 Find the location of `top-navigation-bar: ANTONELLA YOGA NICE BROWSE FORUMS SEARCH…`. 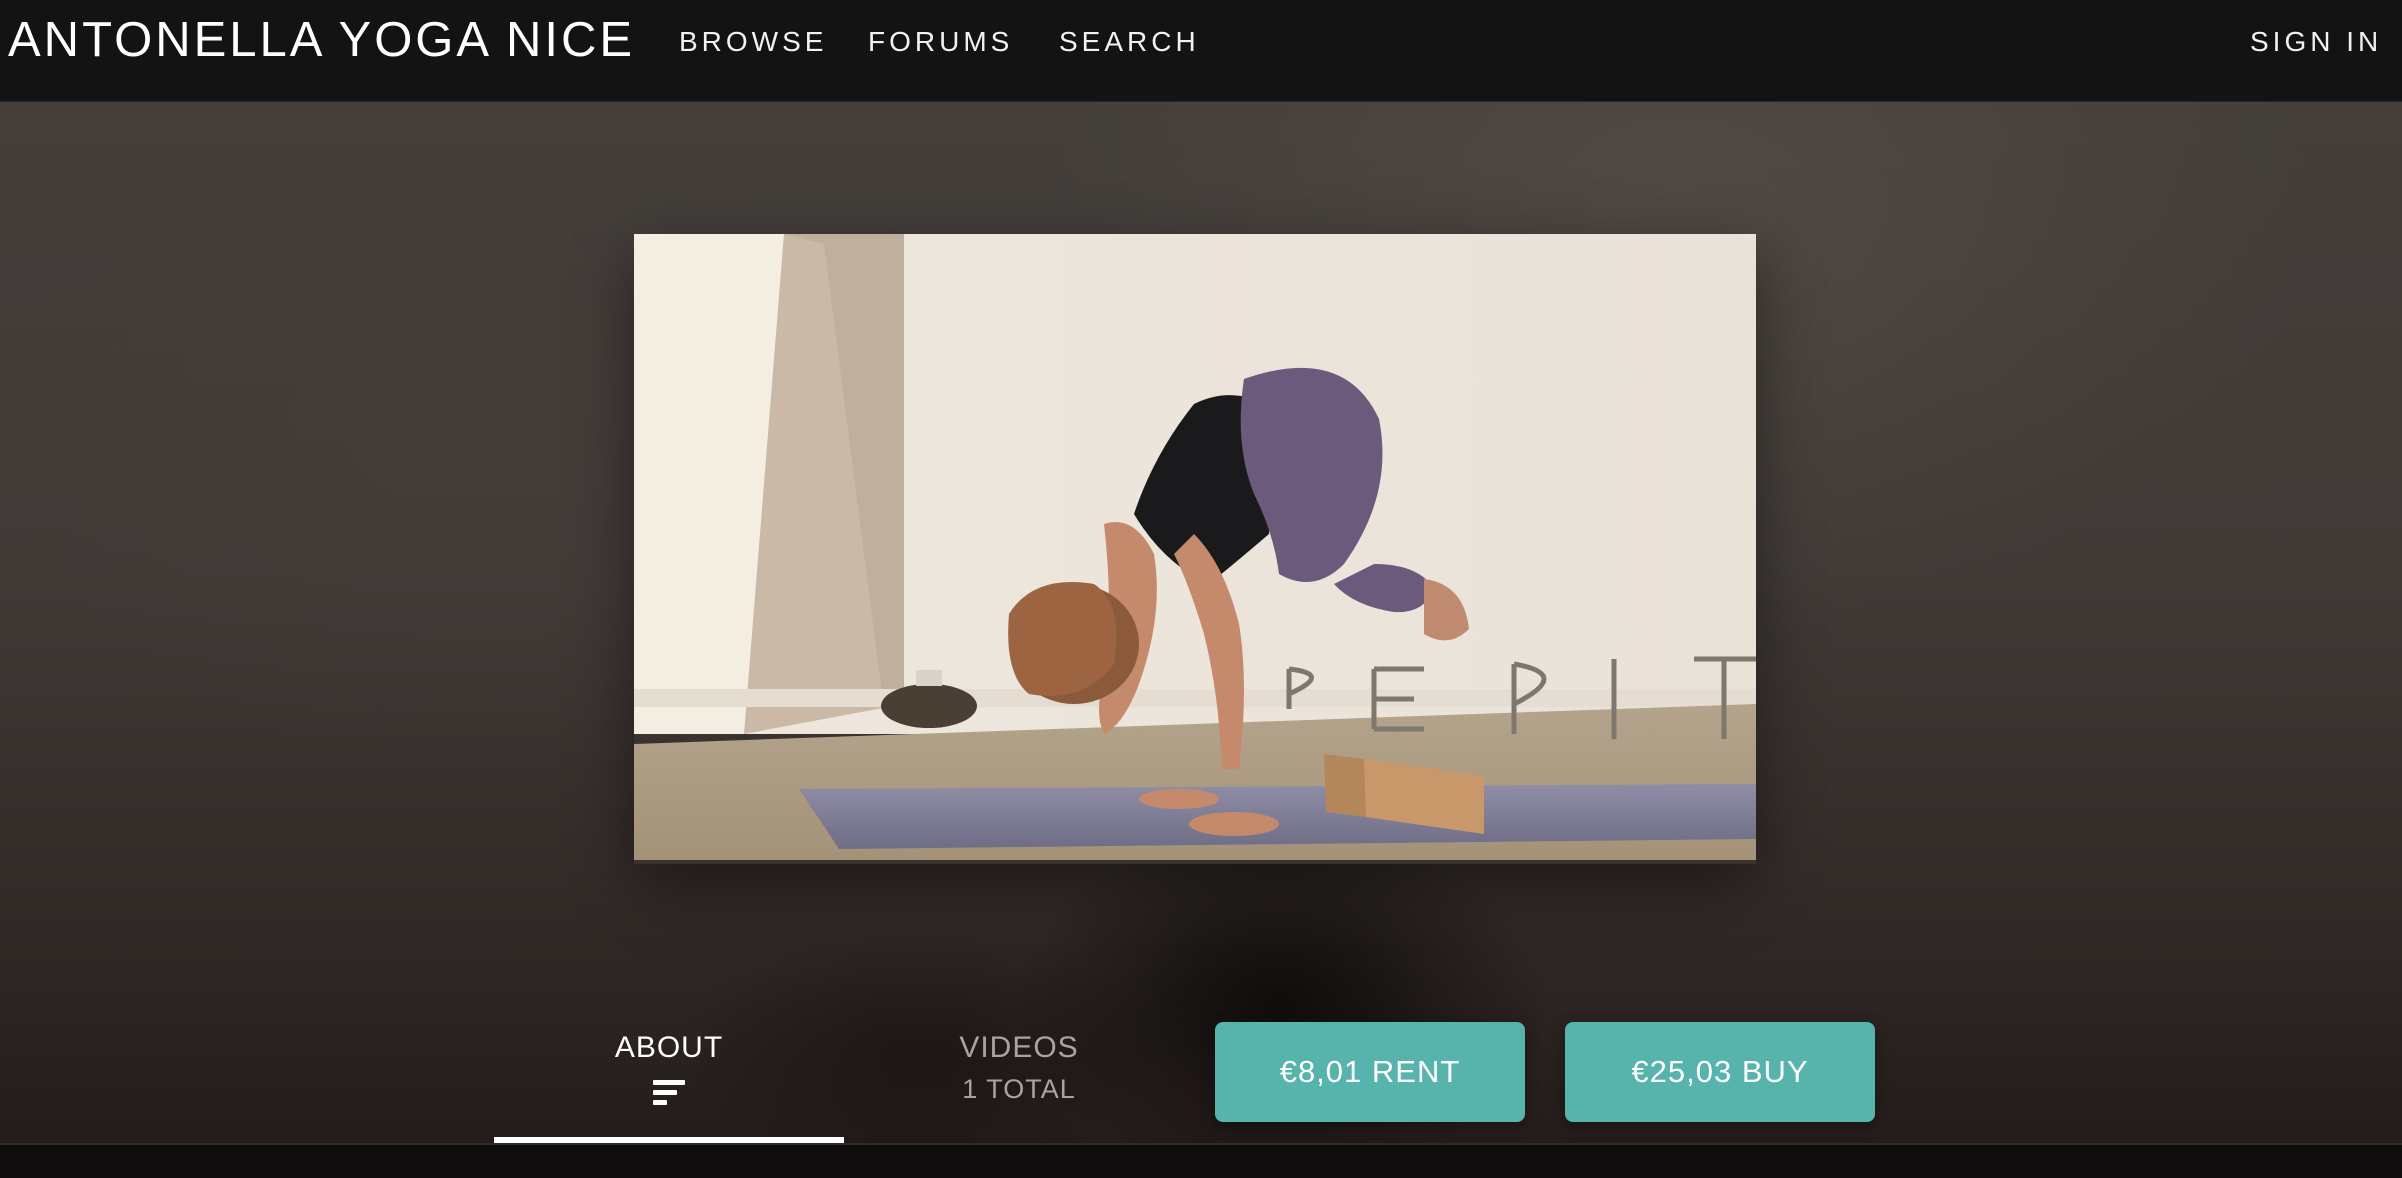

top-navigation-bar: ANTONELLA YOGA NICE BROWSE FORUMS SEARCH… is located at coordinates (1201, 51).